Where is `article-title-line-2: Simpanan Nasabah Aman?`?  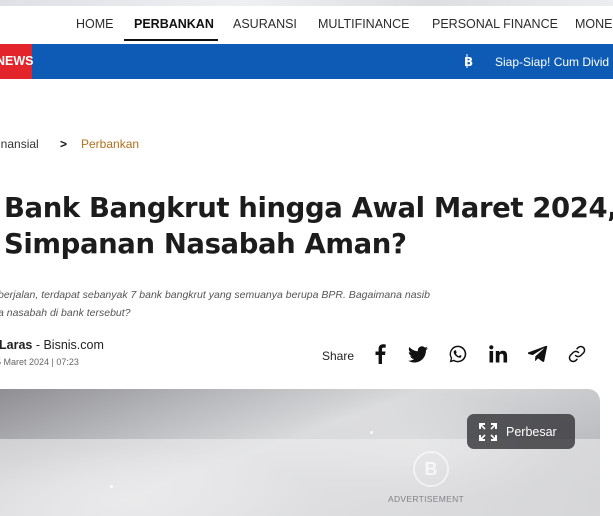 article-title-line-2: Simpanan Nasabah Aman? is located at coordinates (205, 244).